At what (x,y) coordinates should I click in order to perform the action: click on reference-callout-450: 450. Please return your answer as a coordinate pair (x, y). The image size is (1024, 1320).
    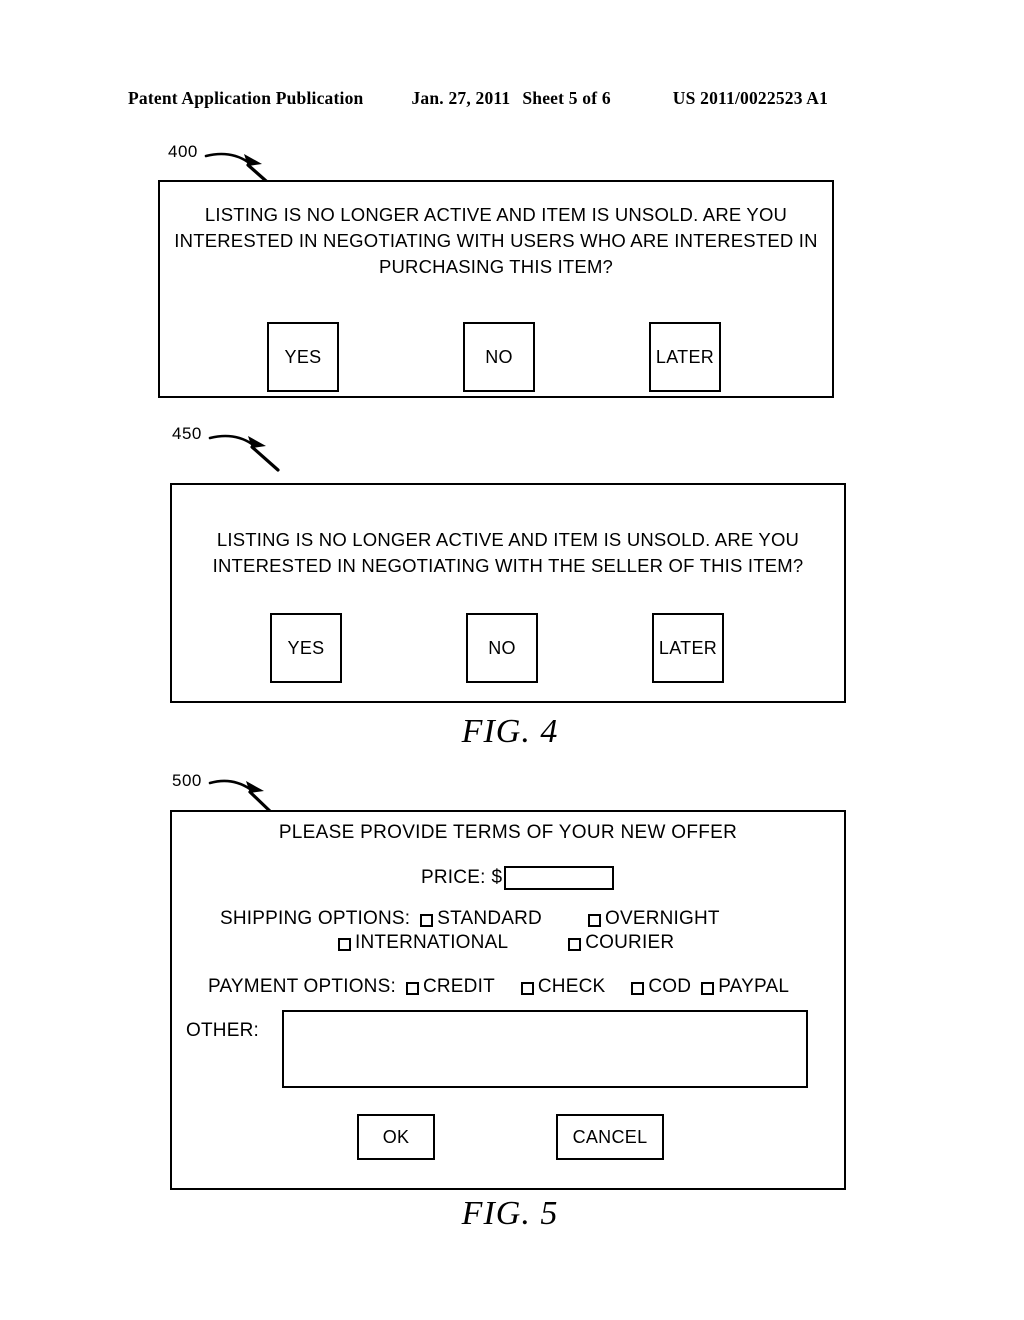
    Looking at the image, I should click on (237, 450).